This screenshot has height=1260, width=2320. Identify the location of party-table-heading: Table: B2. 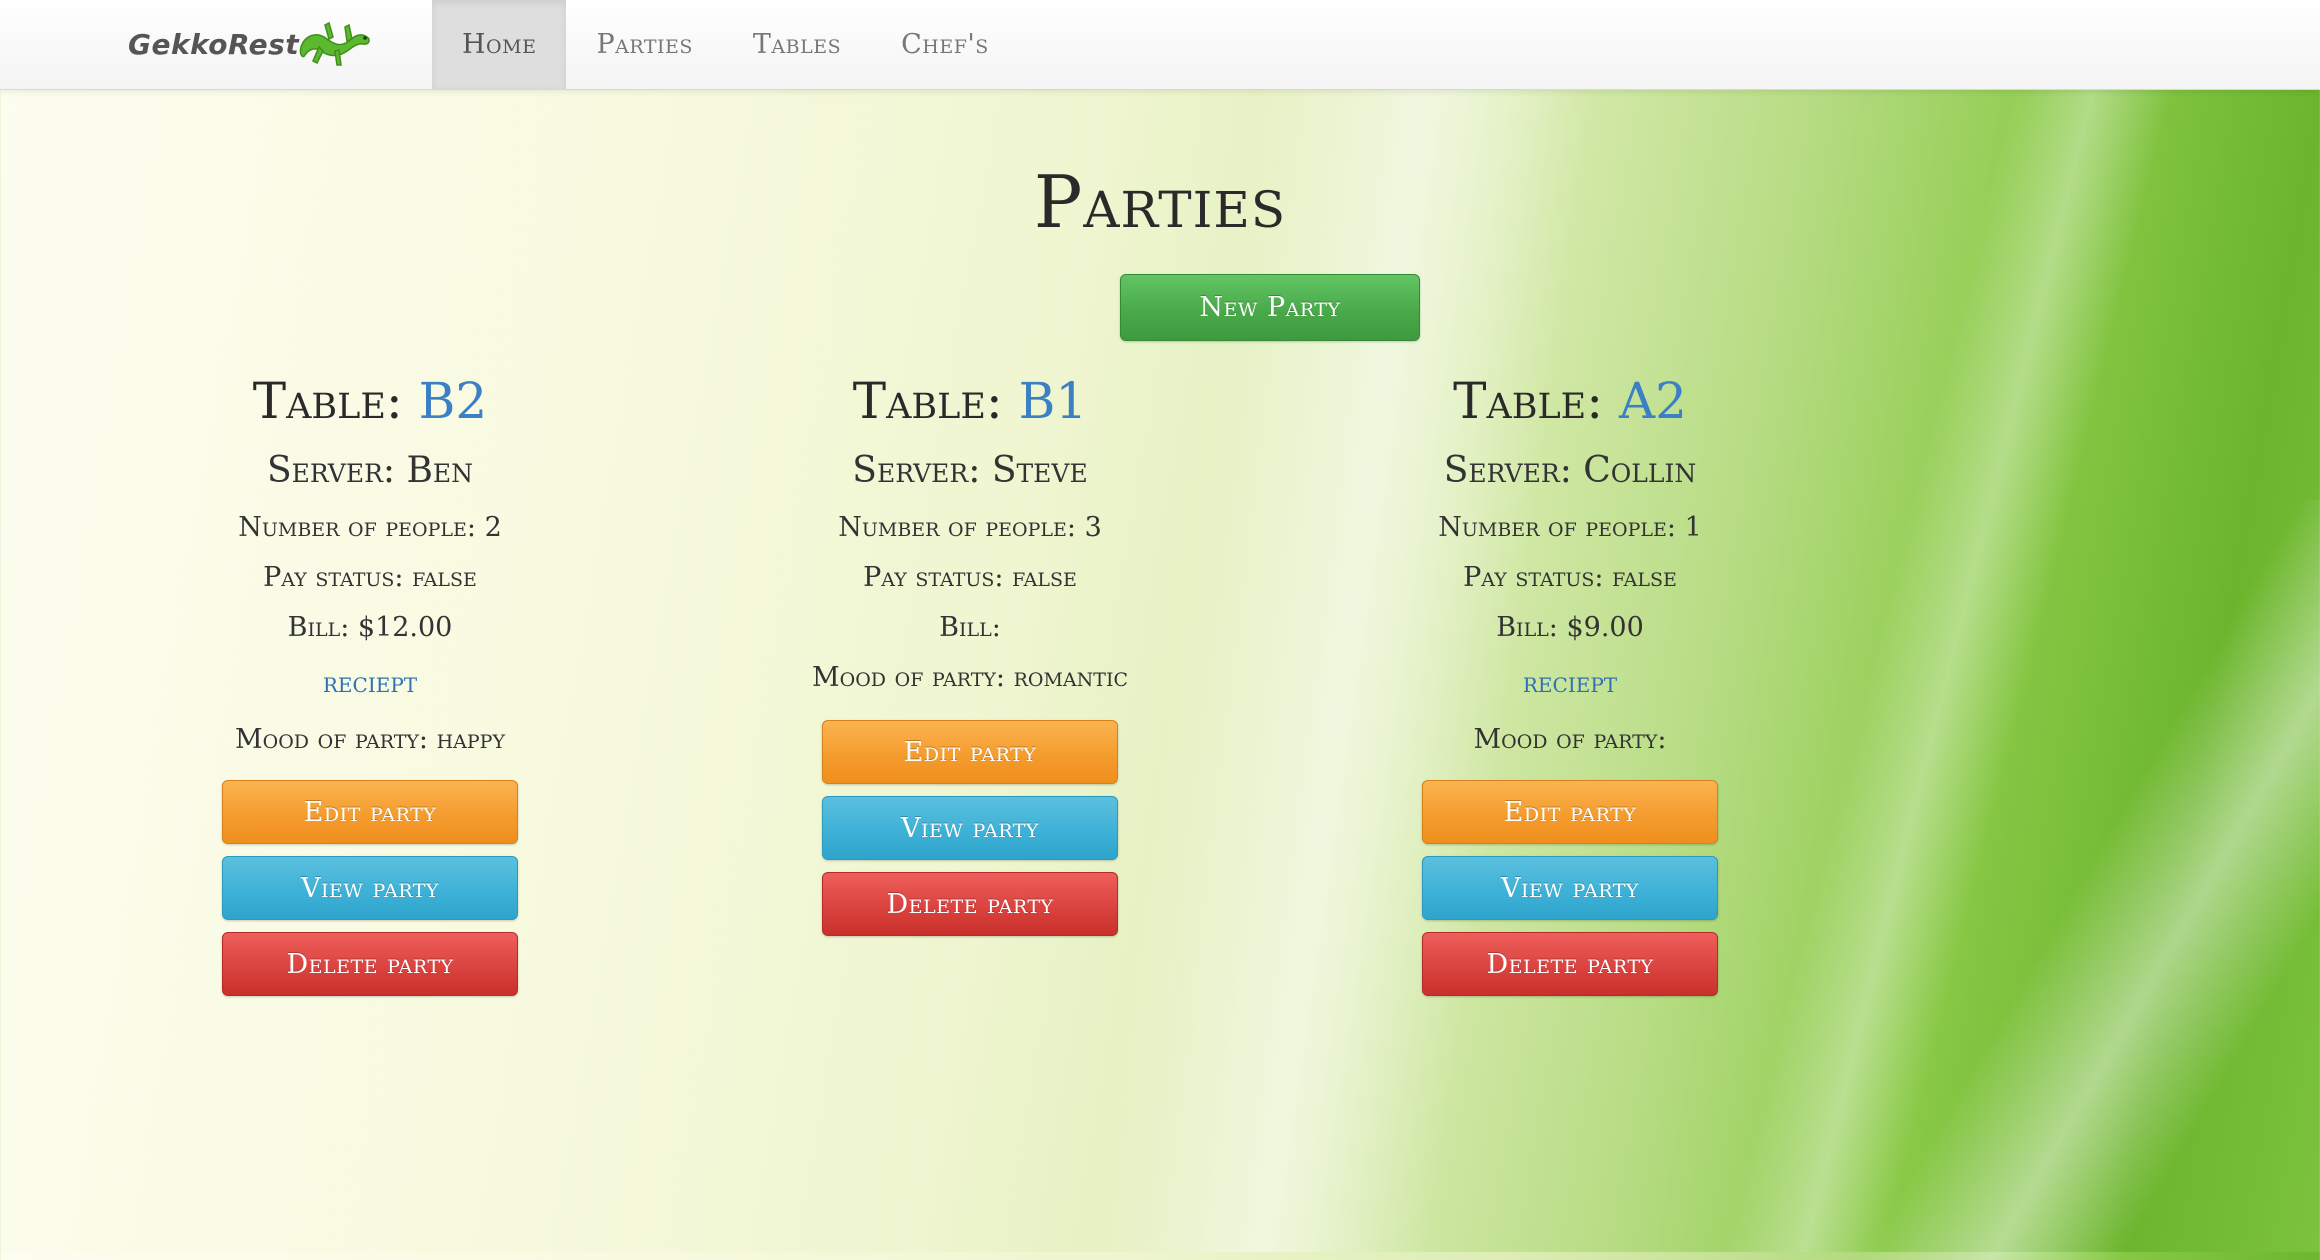
(370, 401).